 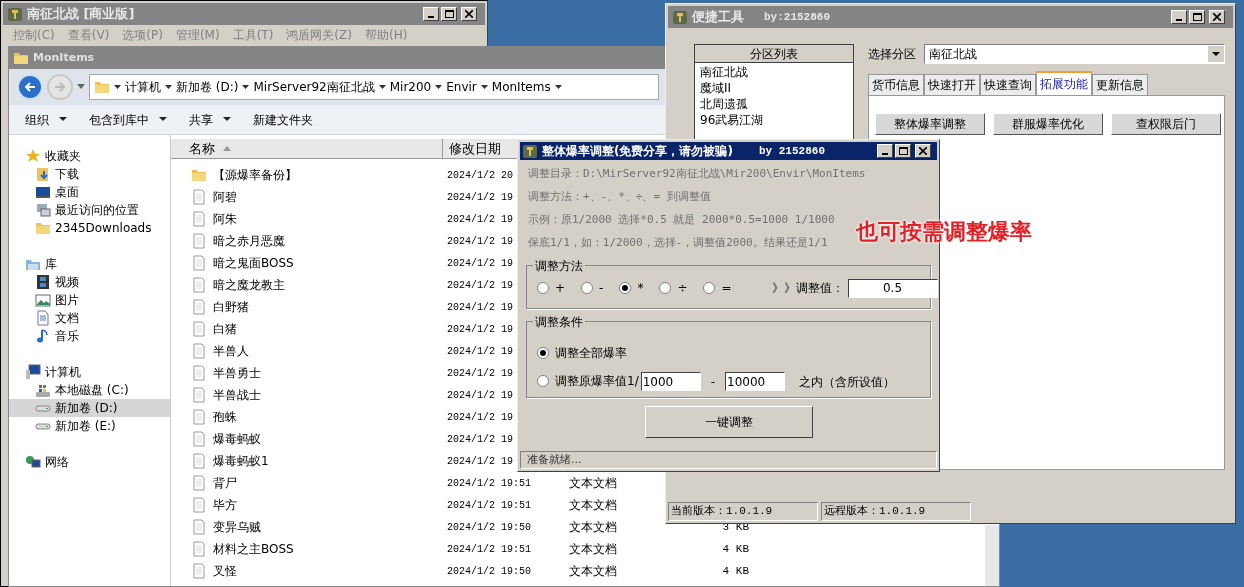 I want to click on tab: 拓展功能, so click(x=1064, y=83).